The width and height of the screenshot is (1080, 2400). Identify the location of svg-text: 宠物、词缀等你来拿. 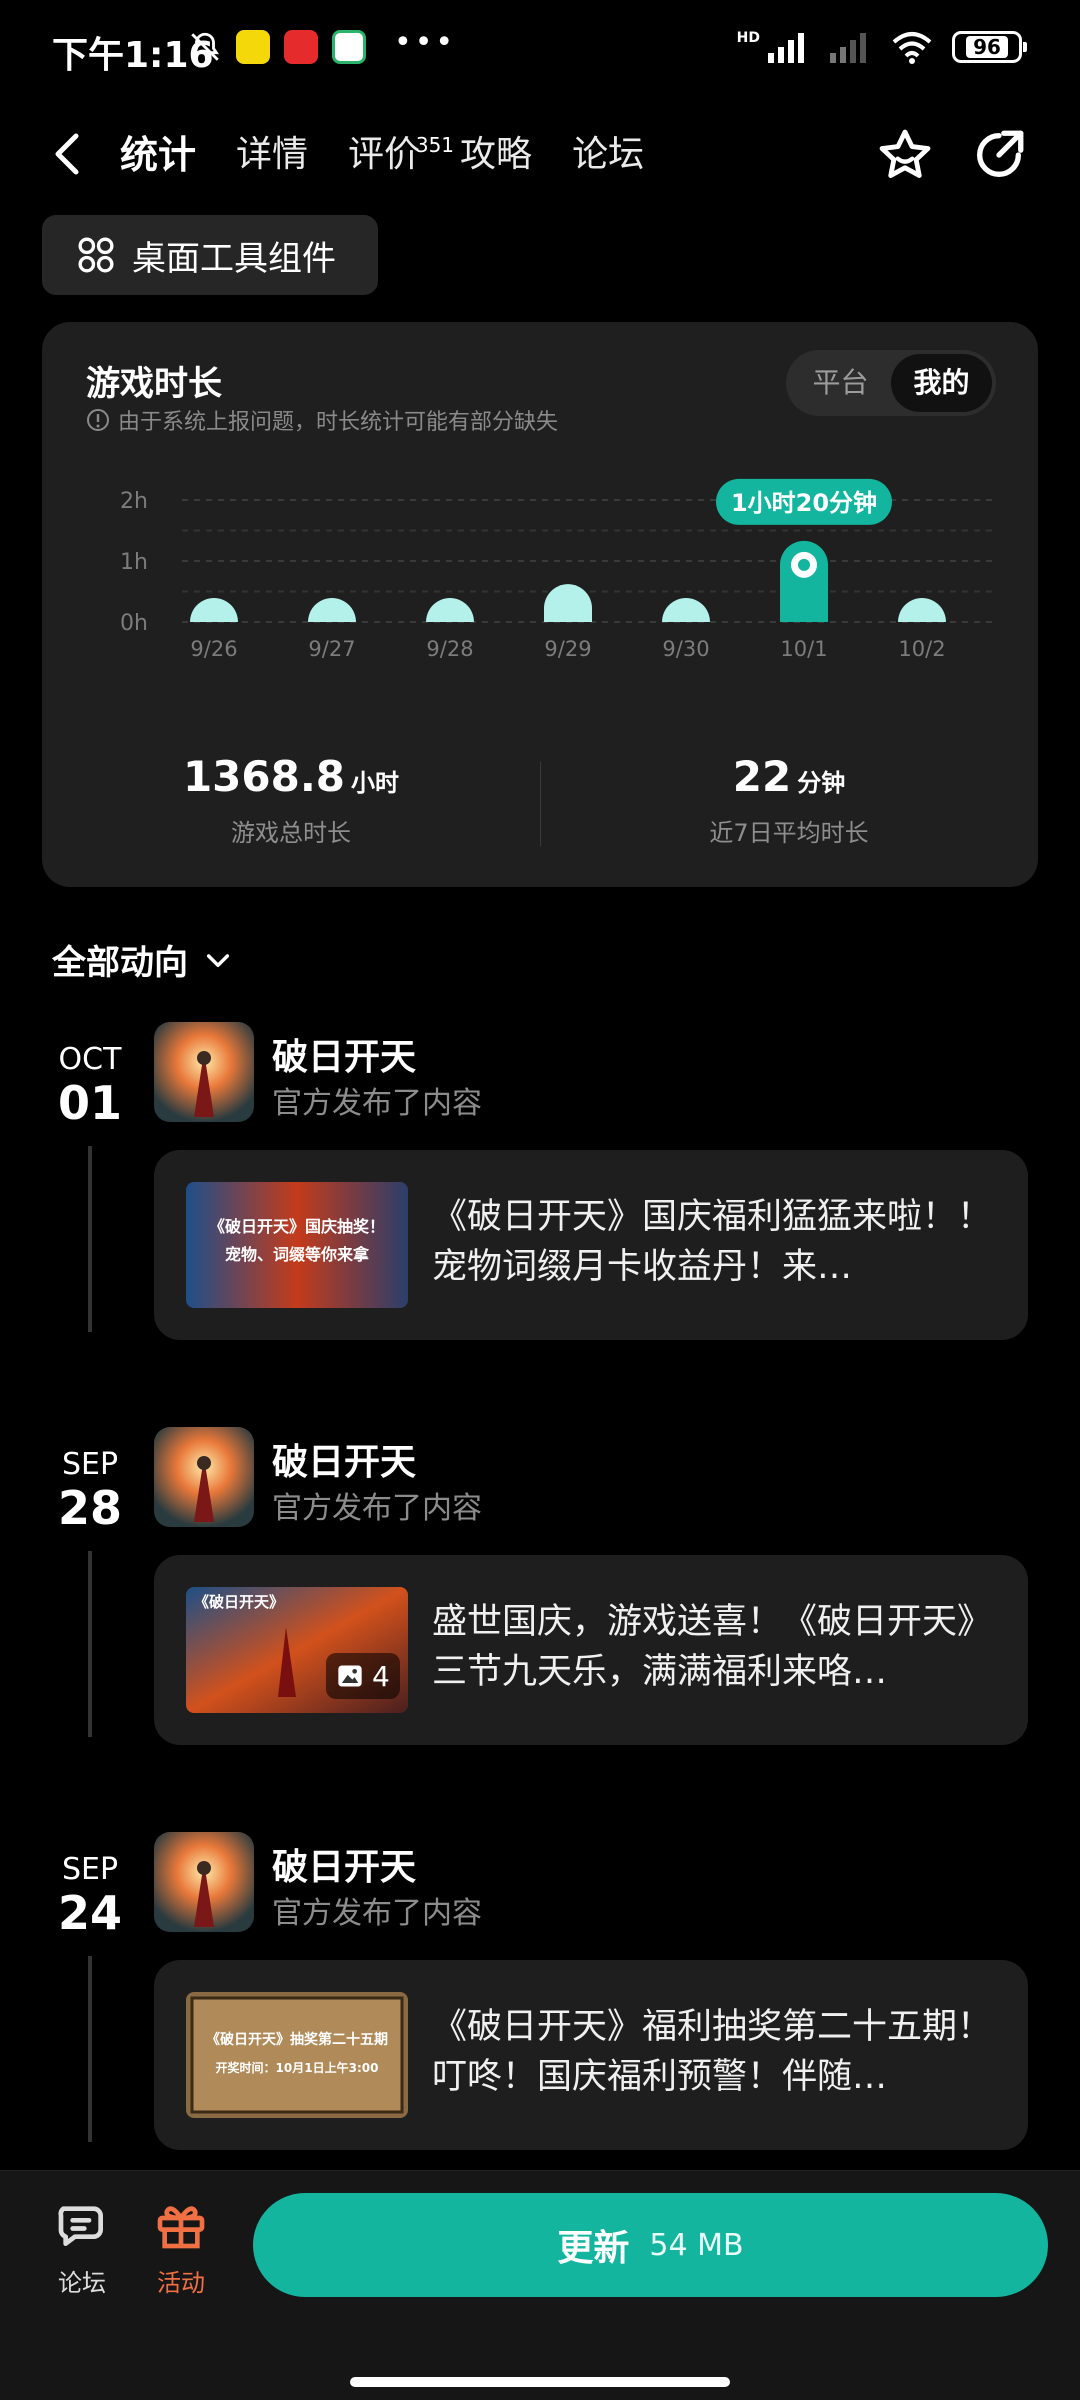
(297, 1254).